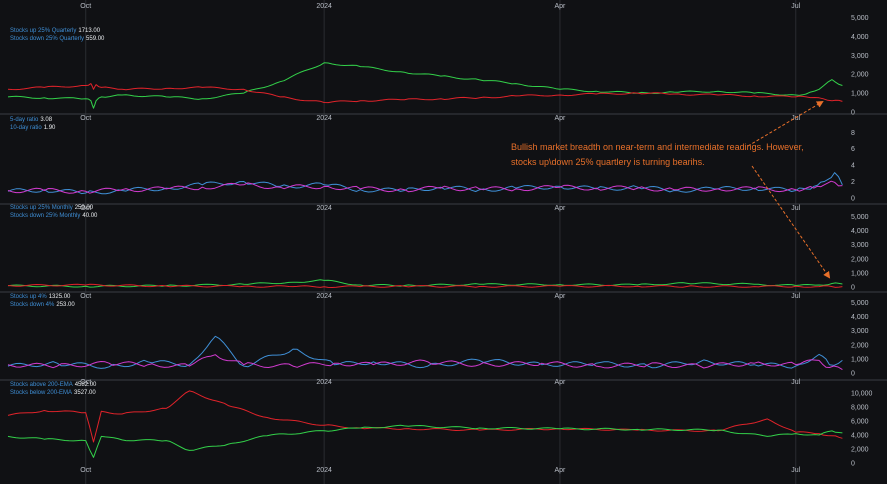 The image size is (887, 484). Describe the element at coordinates (65, 305) in the screenshot. I see `legend-value: 253.00` at that location.